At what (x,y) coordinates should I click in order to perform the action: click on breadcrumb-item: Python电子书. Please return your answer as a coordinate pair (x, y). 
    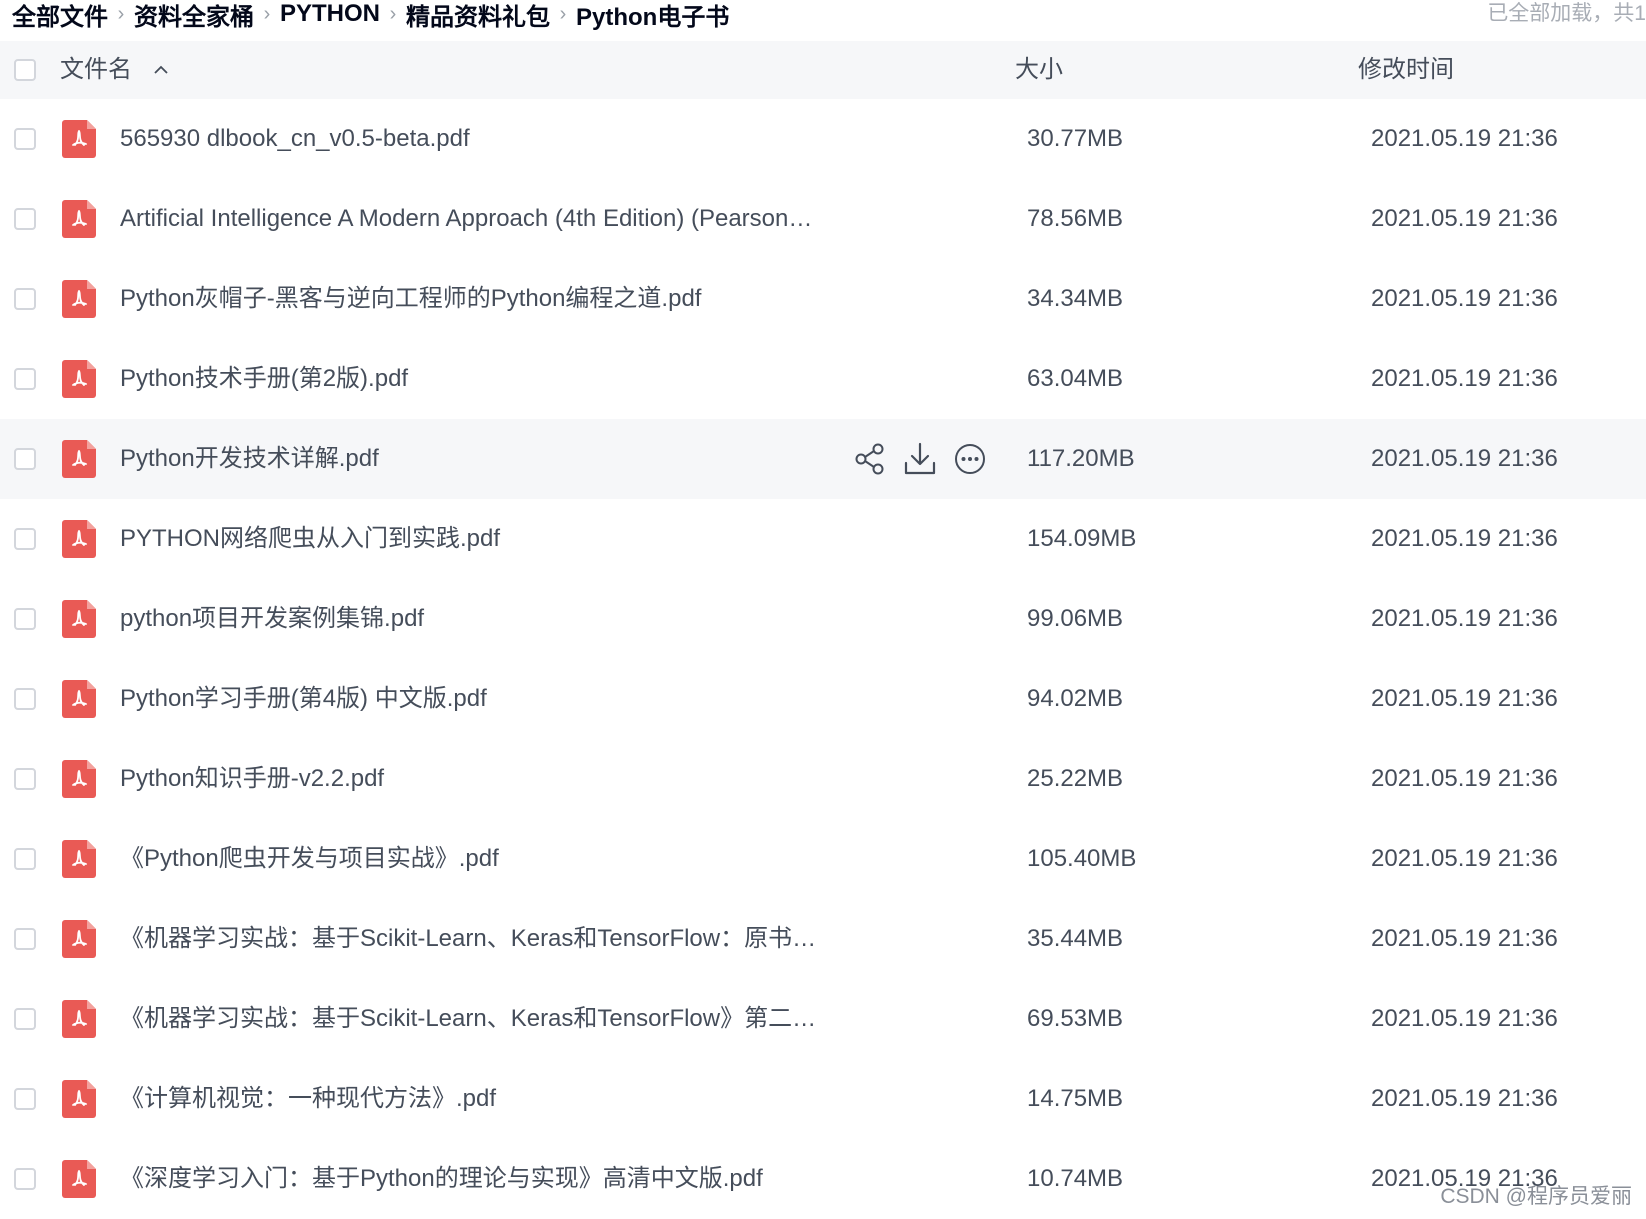
    Looking at the image, I should click on (652, 16).